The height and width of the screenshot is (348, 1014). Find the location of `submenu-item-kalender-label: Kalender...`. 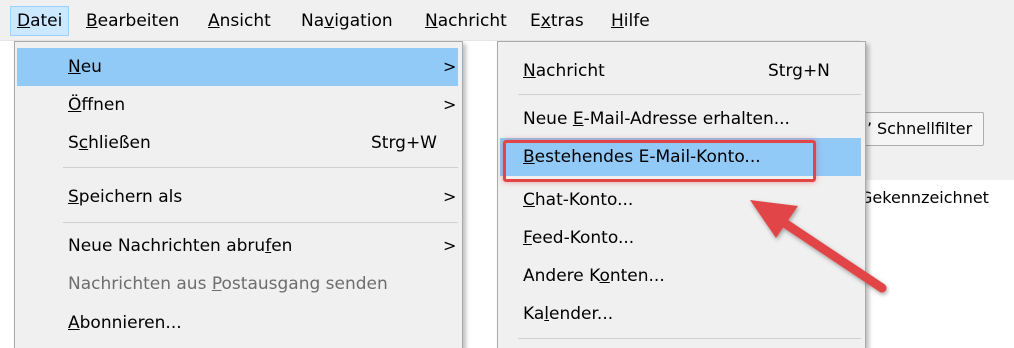

submenu-item-kalender-label: Kalender... is located at coordinates (568, 314).